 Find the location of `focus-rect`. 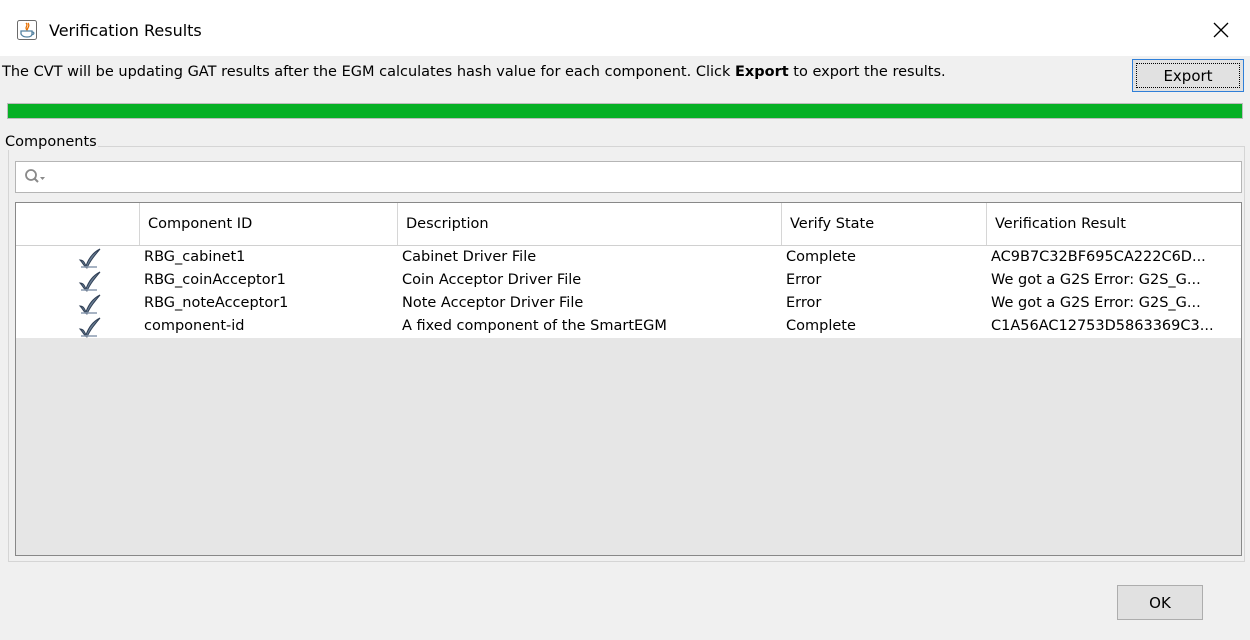

focus-rect is located at coordinates (1188, 75).